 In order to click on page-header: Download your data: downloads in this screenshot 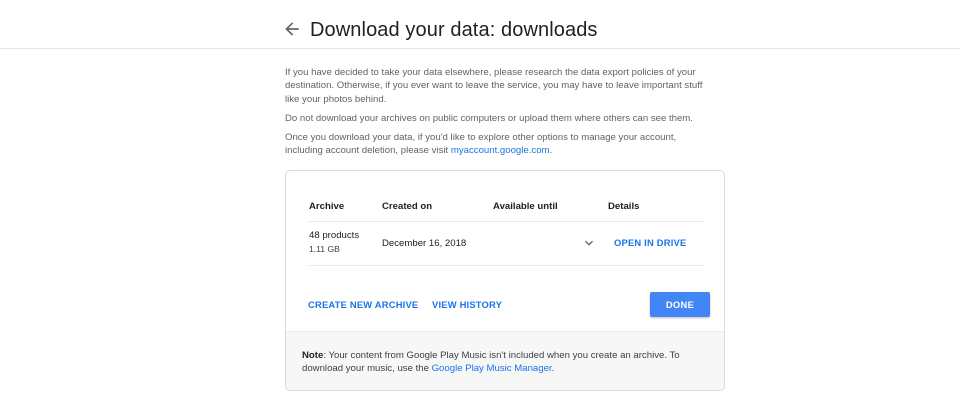, I will do `click(480, 24)`.